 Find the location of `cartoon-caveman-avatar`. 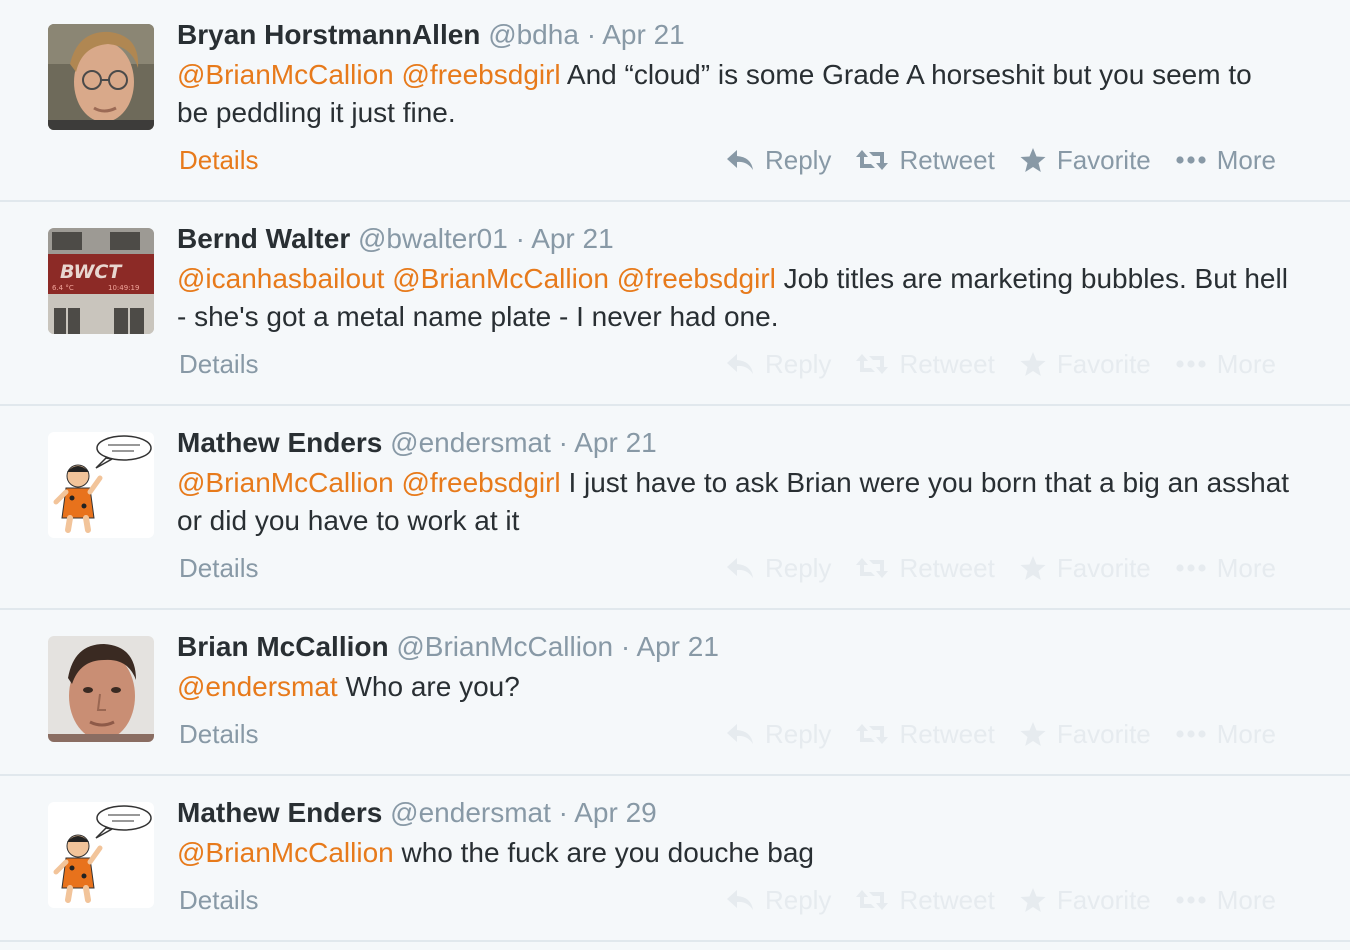

cartoon-caveman-avatar is located at coordinates (101, 855).